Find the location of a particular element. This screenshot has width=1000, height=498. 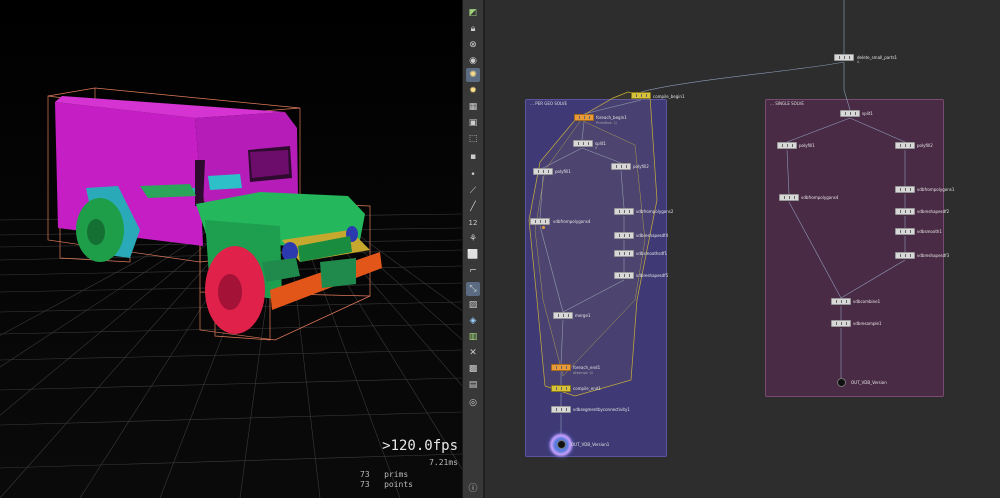

node-vdbfrompolygons-right is located at coordinates (624, 211).